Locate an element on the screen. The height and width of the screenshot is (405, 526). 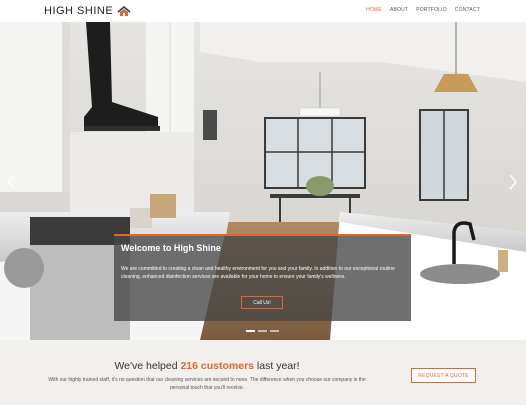
call-us-button: Call Us! is located at coordinates (262, 302).